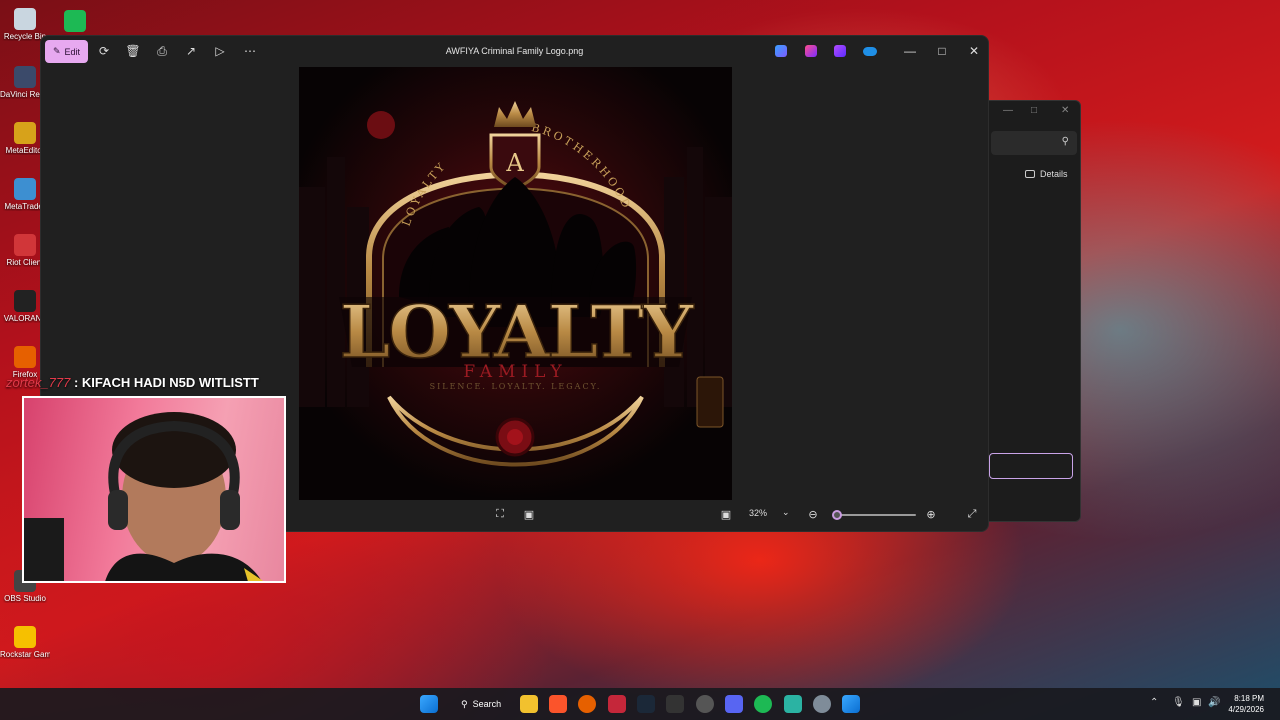 This screenshot has height=720, width=1280. I want to click on microphone-icon: 🎙, so click(1178, 702).